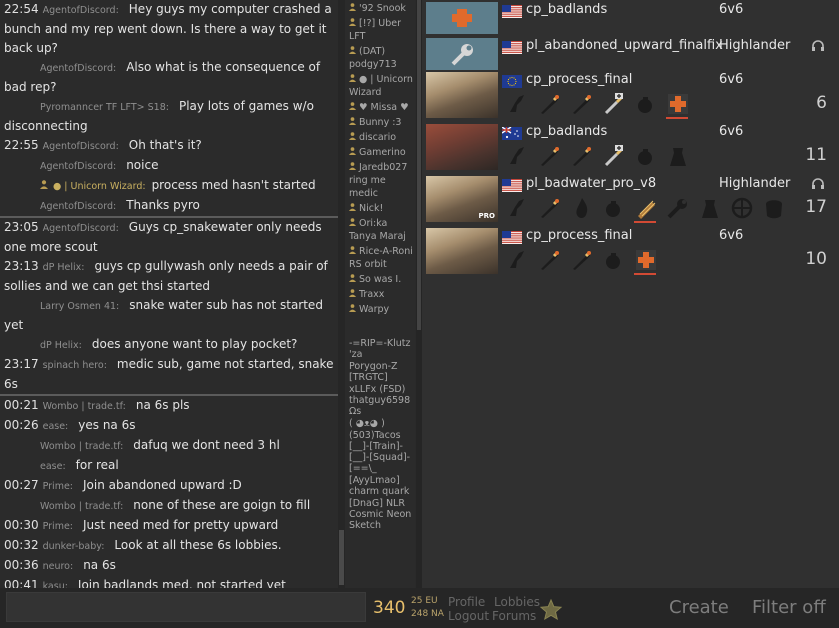  What do you see at coordinates (694, 607) in the screenshot?
I see `create-button: Create` at bounding box center [694, 607].